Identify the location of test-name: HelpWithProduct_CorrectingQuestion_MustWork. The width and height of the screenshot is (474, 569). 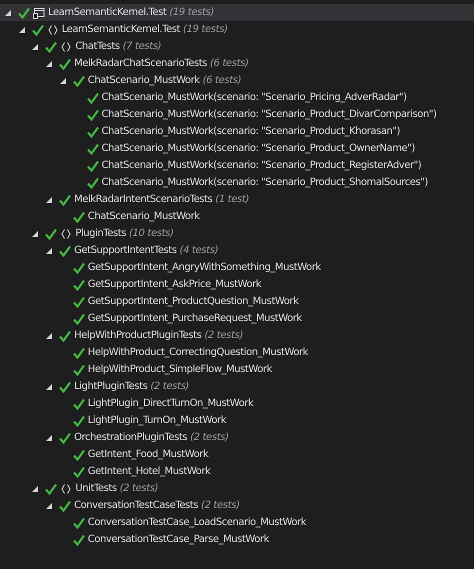
(198, 352).